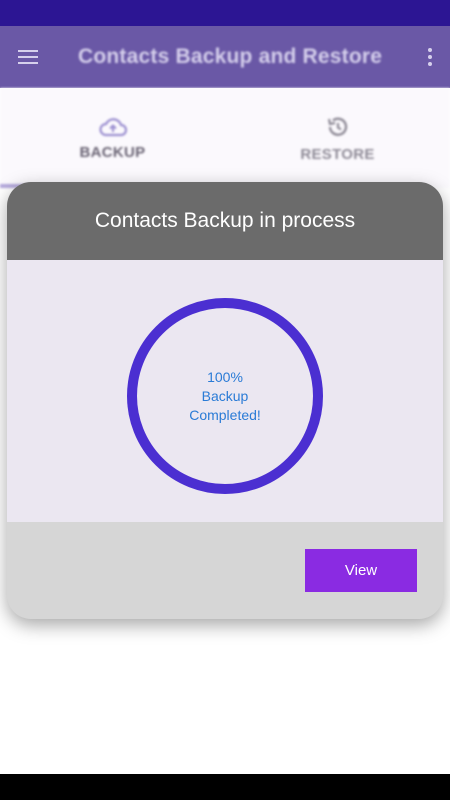 The image size is (450, 800). What do you see at coordinates (337, 154) in the screenshot?
I see `tab-restore-label: RESTORE` at bounding box center [337, 154].